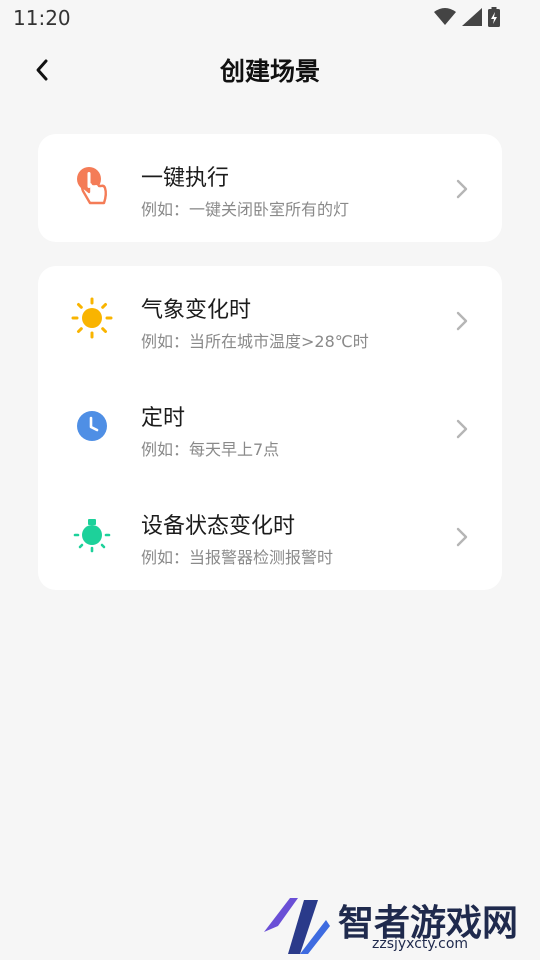 This screenshot has height=960, width=540. What do you see at coordinates (210, 449) in the screenshot?
I see `scene-option-subtitle: 例如：每天早上7点` at bounding box center [210, 449].